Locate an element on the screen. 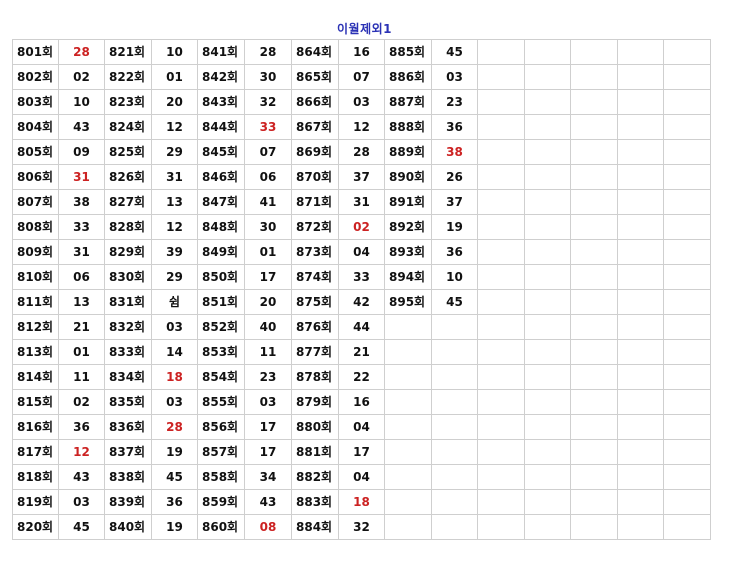 The width and height of the screenshot is (729, 563). round-label: 891회 is located at coordinates (408, 202).